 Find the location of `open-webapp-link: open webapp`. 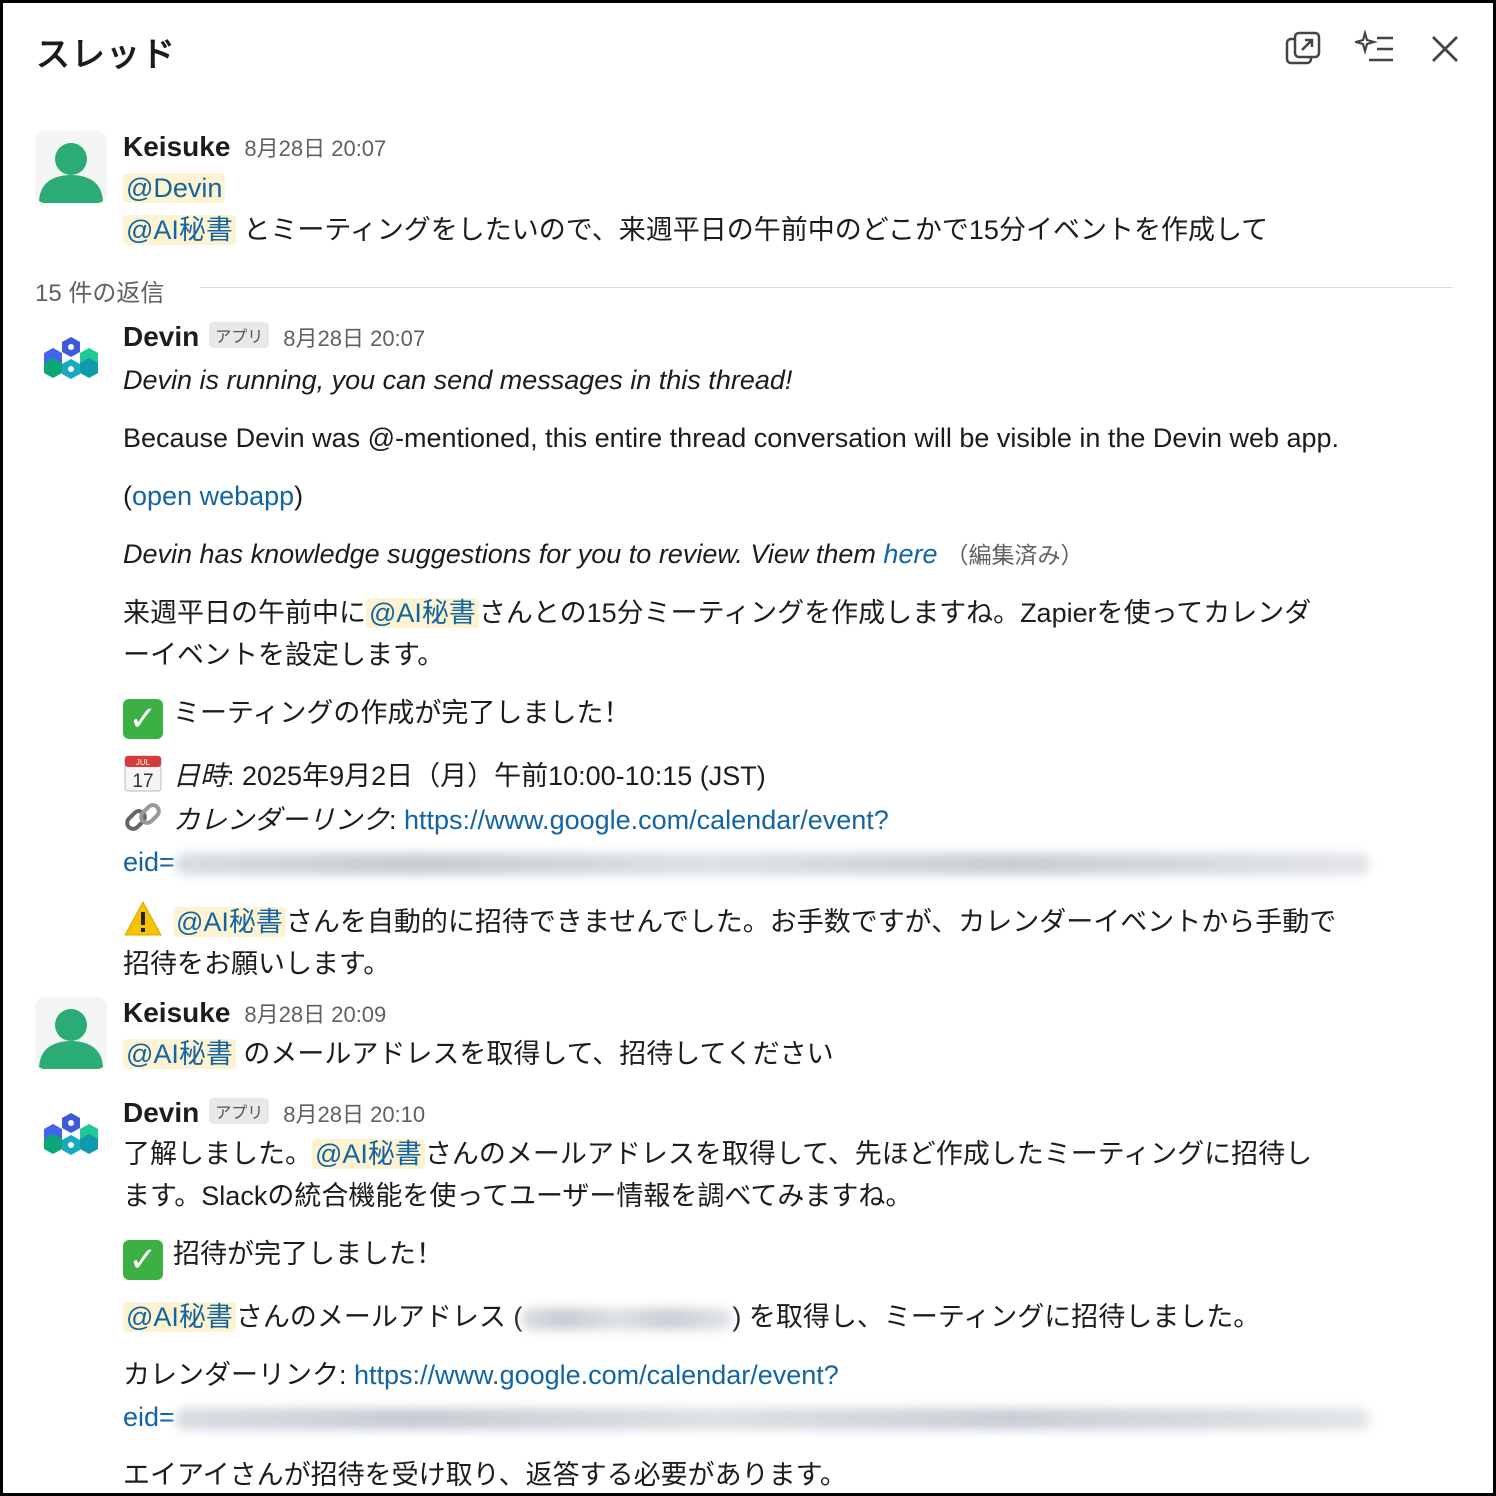

open-webapp-link: open webapp is located at coordinates (213, 496).